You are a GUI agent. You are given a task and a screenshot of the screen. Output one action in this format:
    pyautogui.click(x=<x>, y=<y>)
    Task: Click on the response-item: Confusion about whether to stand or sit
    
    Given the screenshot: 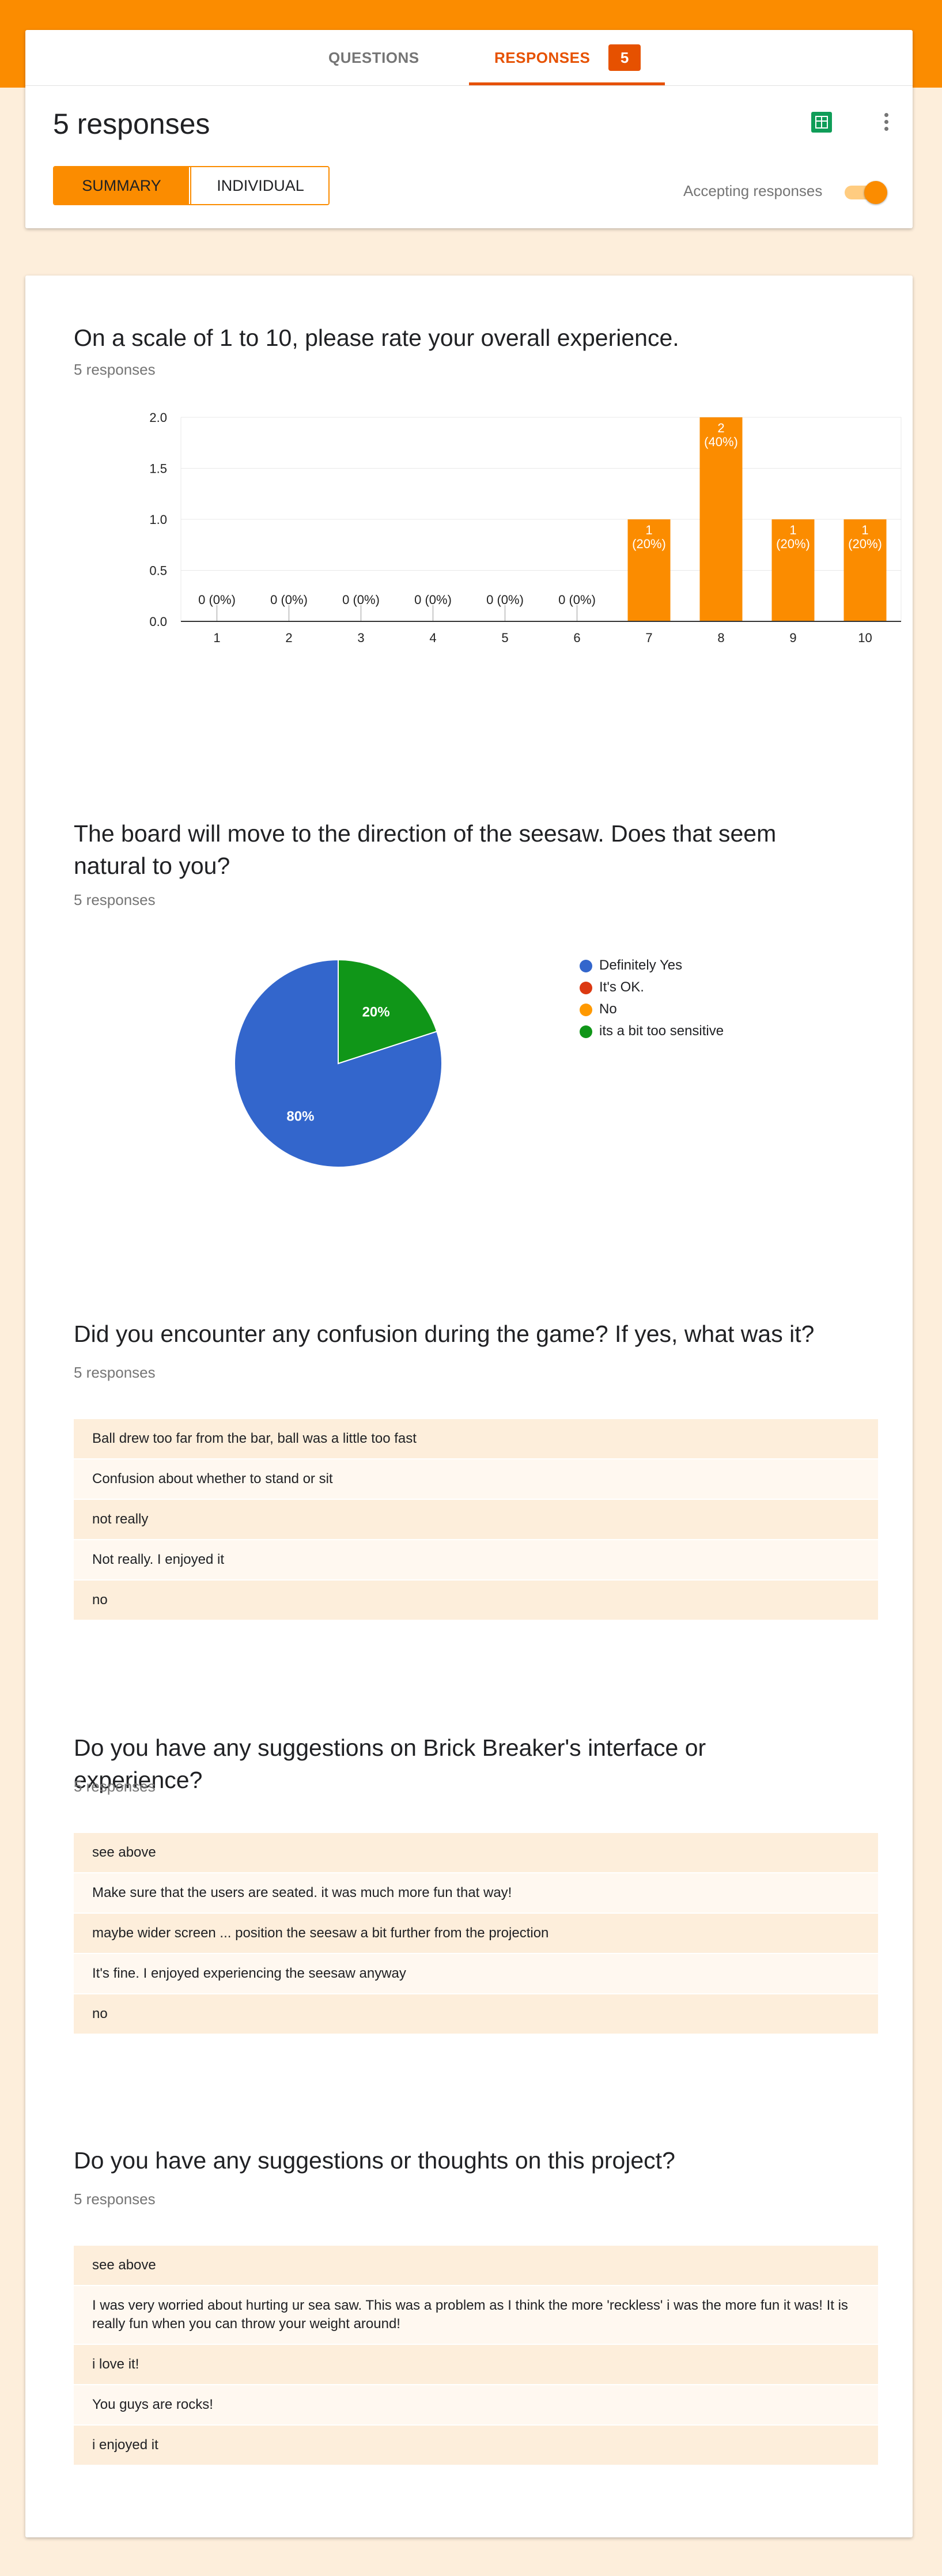 What is the action you would take?
    pyautogui.click(x=476, y=1479)
    